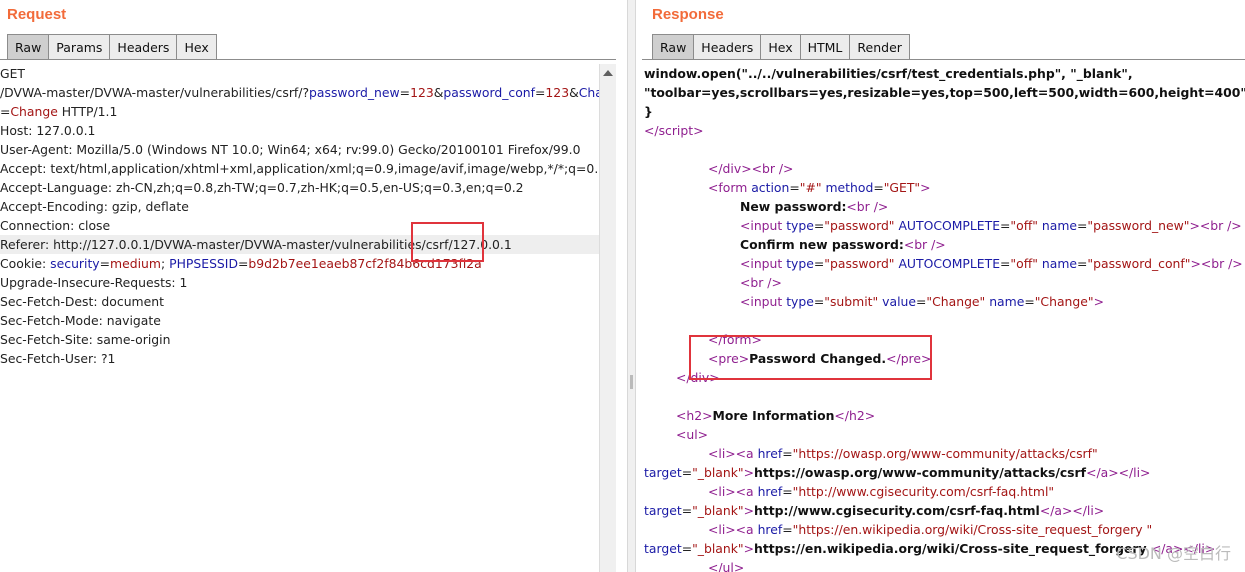 The image size is (1245, 572). Describe the element at coordinates (810, 357) in the screenshot. I see `password-changed-highlight-box` at that location.